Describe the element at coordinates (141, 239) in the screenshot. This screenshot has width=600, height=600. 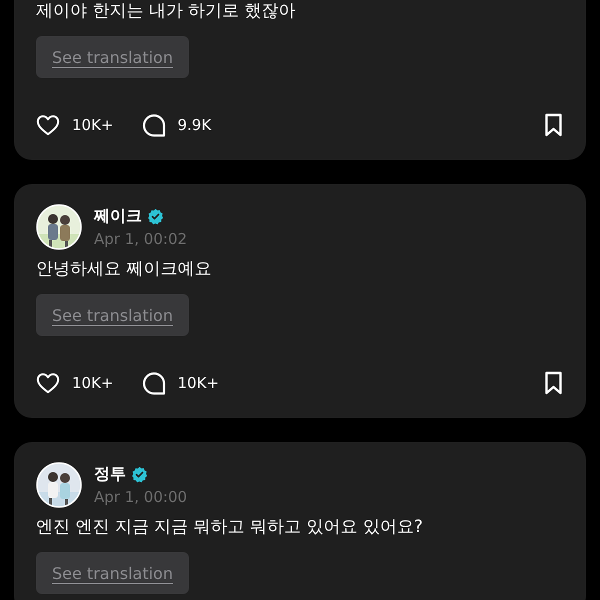
I see `post-date: Apr 1, 00:02` at that location.